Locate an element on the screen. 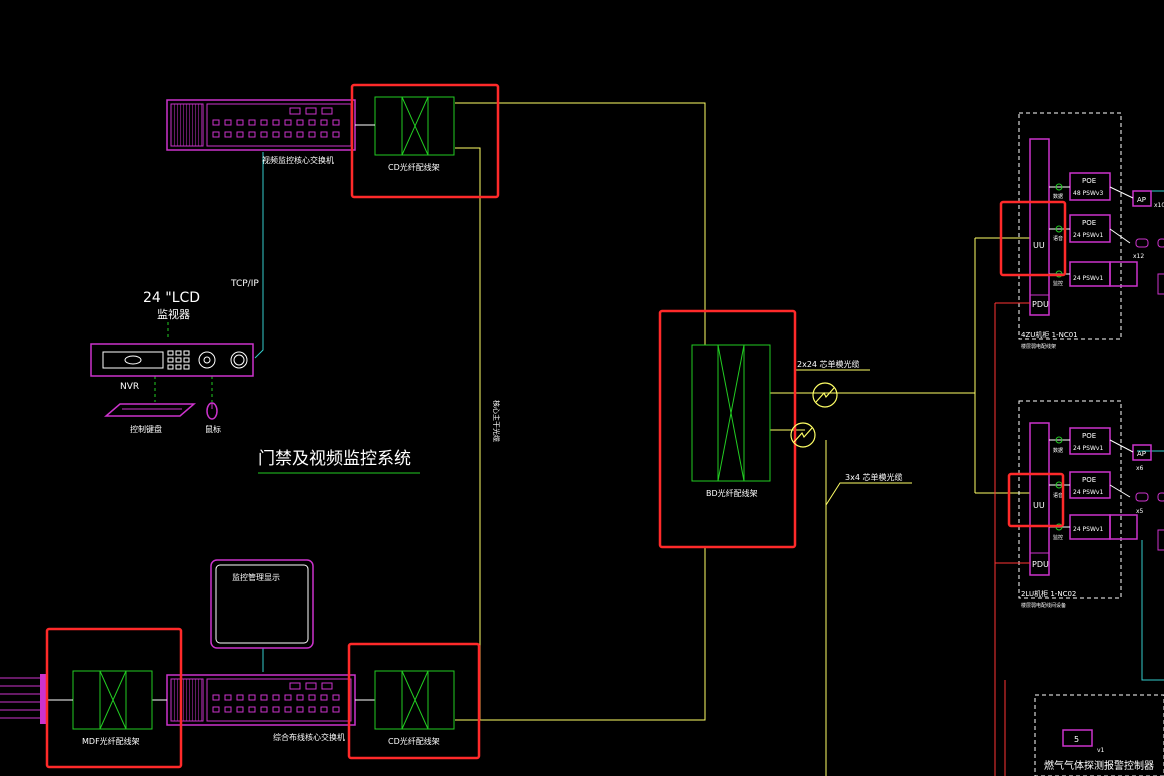  rack2-psw-24b: 24 PSWv1 is located at coordinates (1088, 492).